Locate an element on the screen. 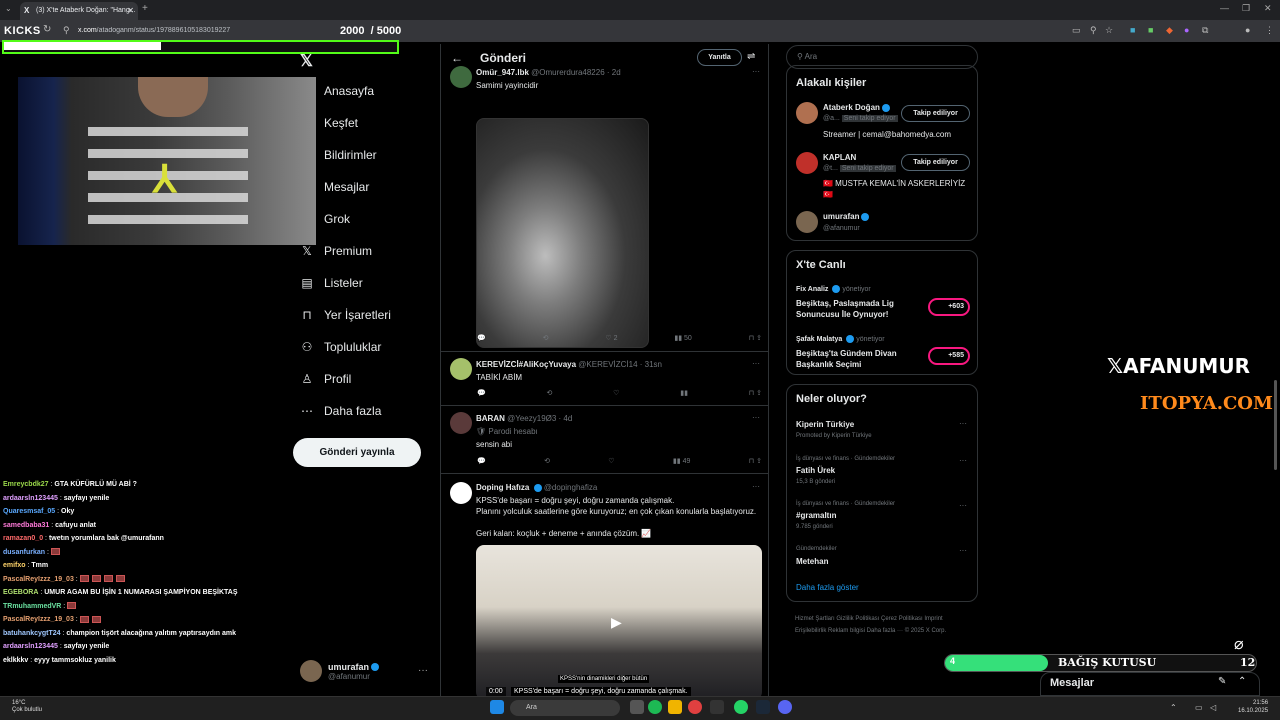  cast-icon: ▭ is located at coordinates (1076, 30).